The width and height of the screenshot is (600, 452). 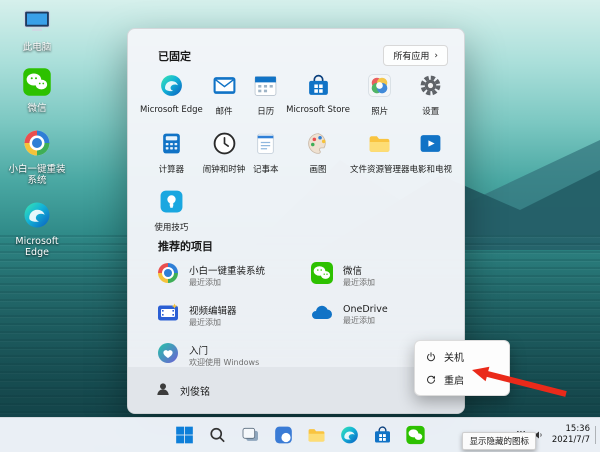 I want to click on app-label: 照片, so click(x=380, y=112).